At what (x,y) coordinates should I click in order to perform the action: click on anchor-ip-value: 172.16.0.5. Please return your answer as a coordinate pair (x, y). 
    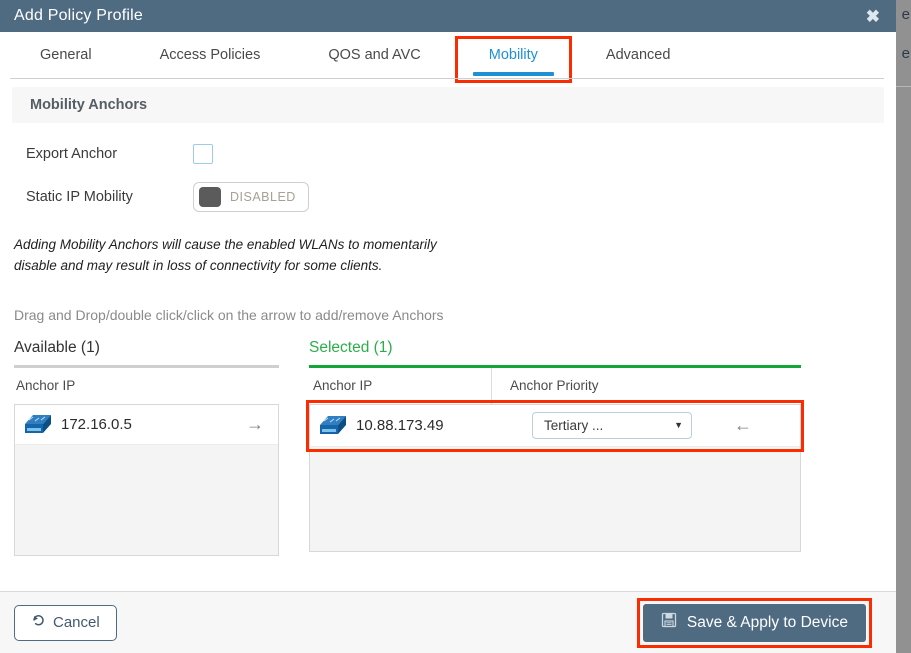
    Looking at the image, I should click on (96, 424).